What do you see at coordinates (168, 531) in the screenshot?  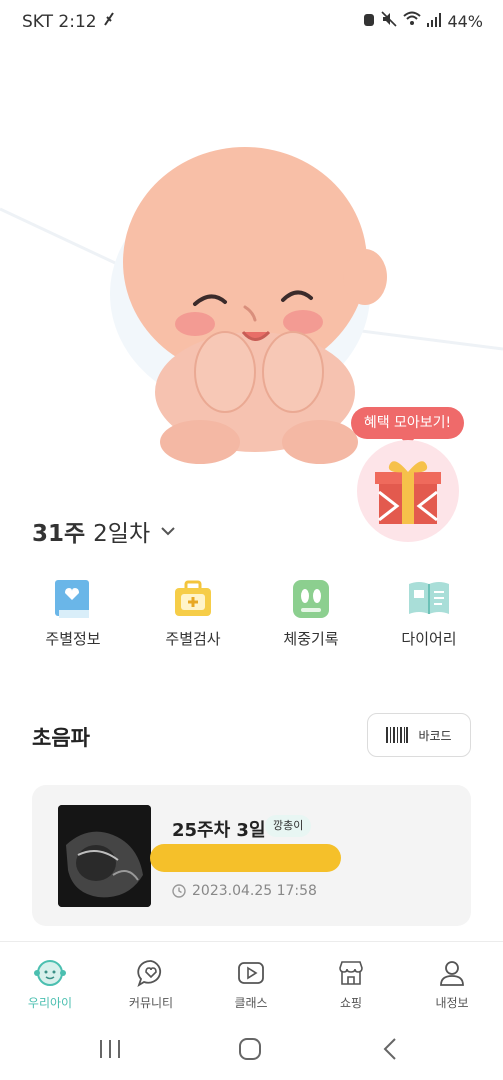 I see `chevron-down-icon` at bounding box center [168, 531].